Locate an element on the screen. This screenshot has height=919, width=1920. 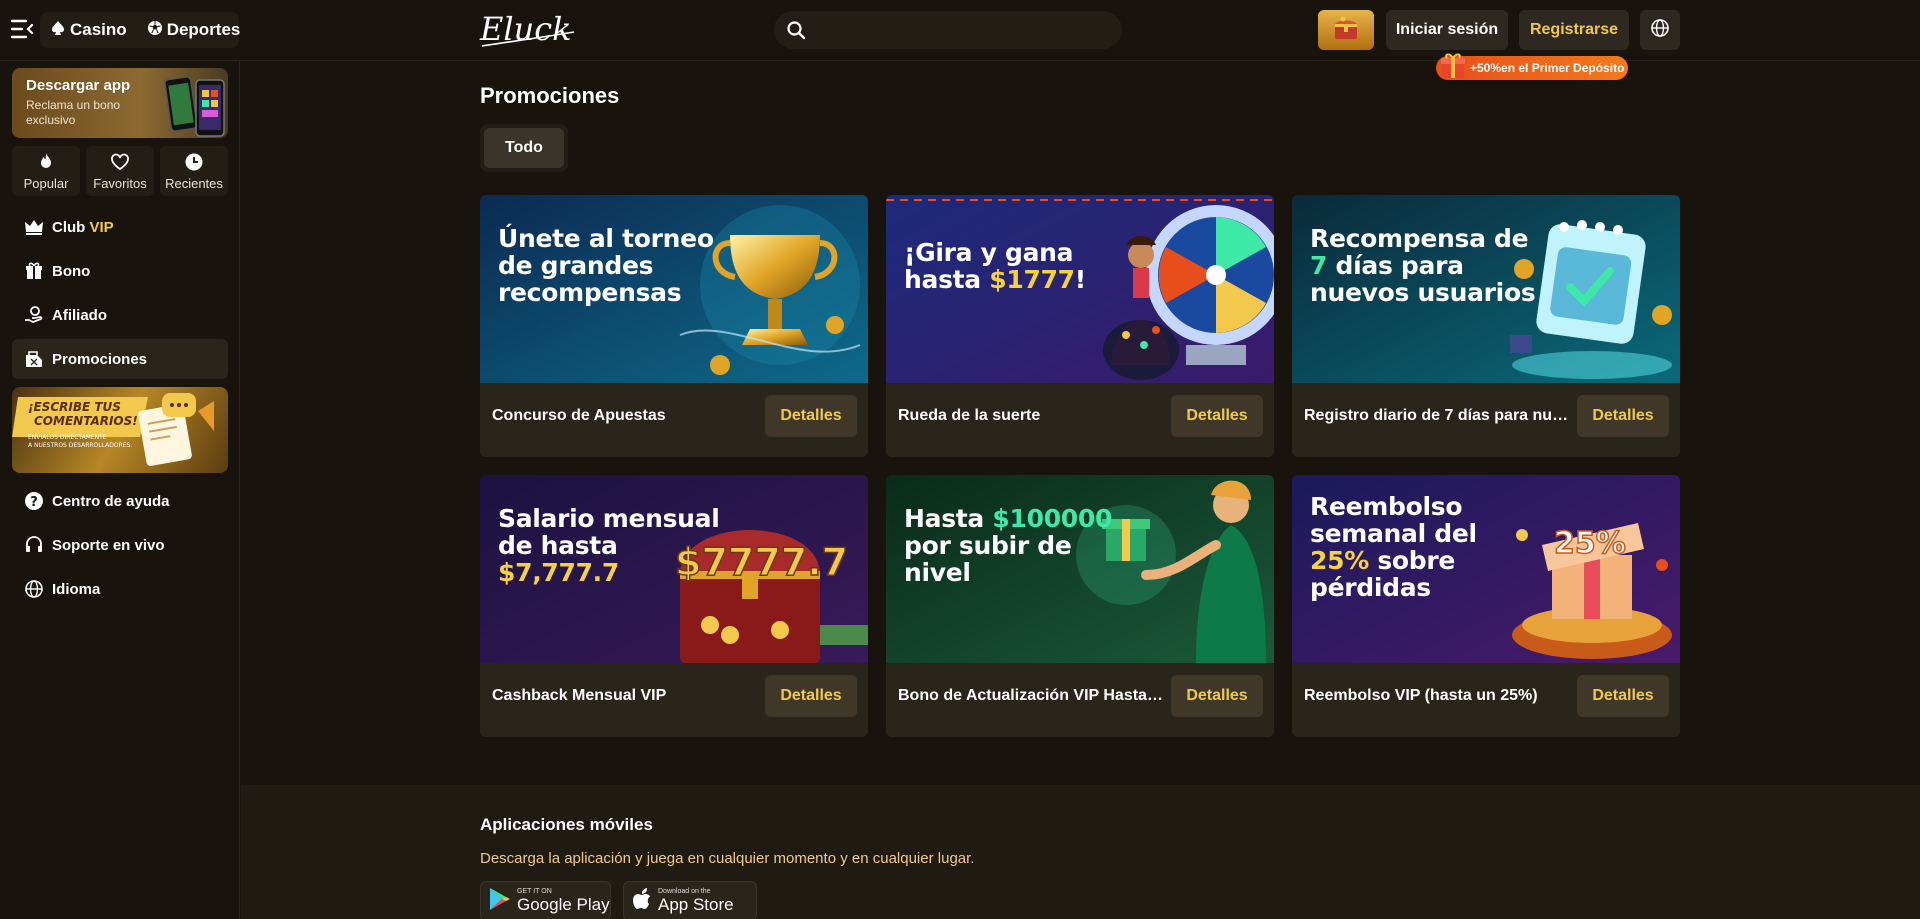
app-banner-title: Descargar app is located at coordinates (78, 85).